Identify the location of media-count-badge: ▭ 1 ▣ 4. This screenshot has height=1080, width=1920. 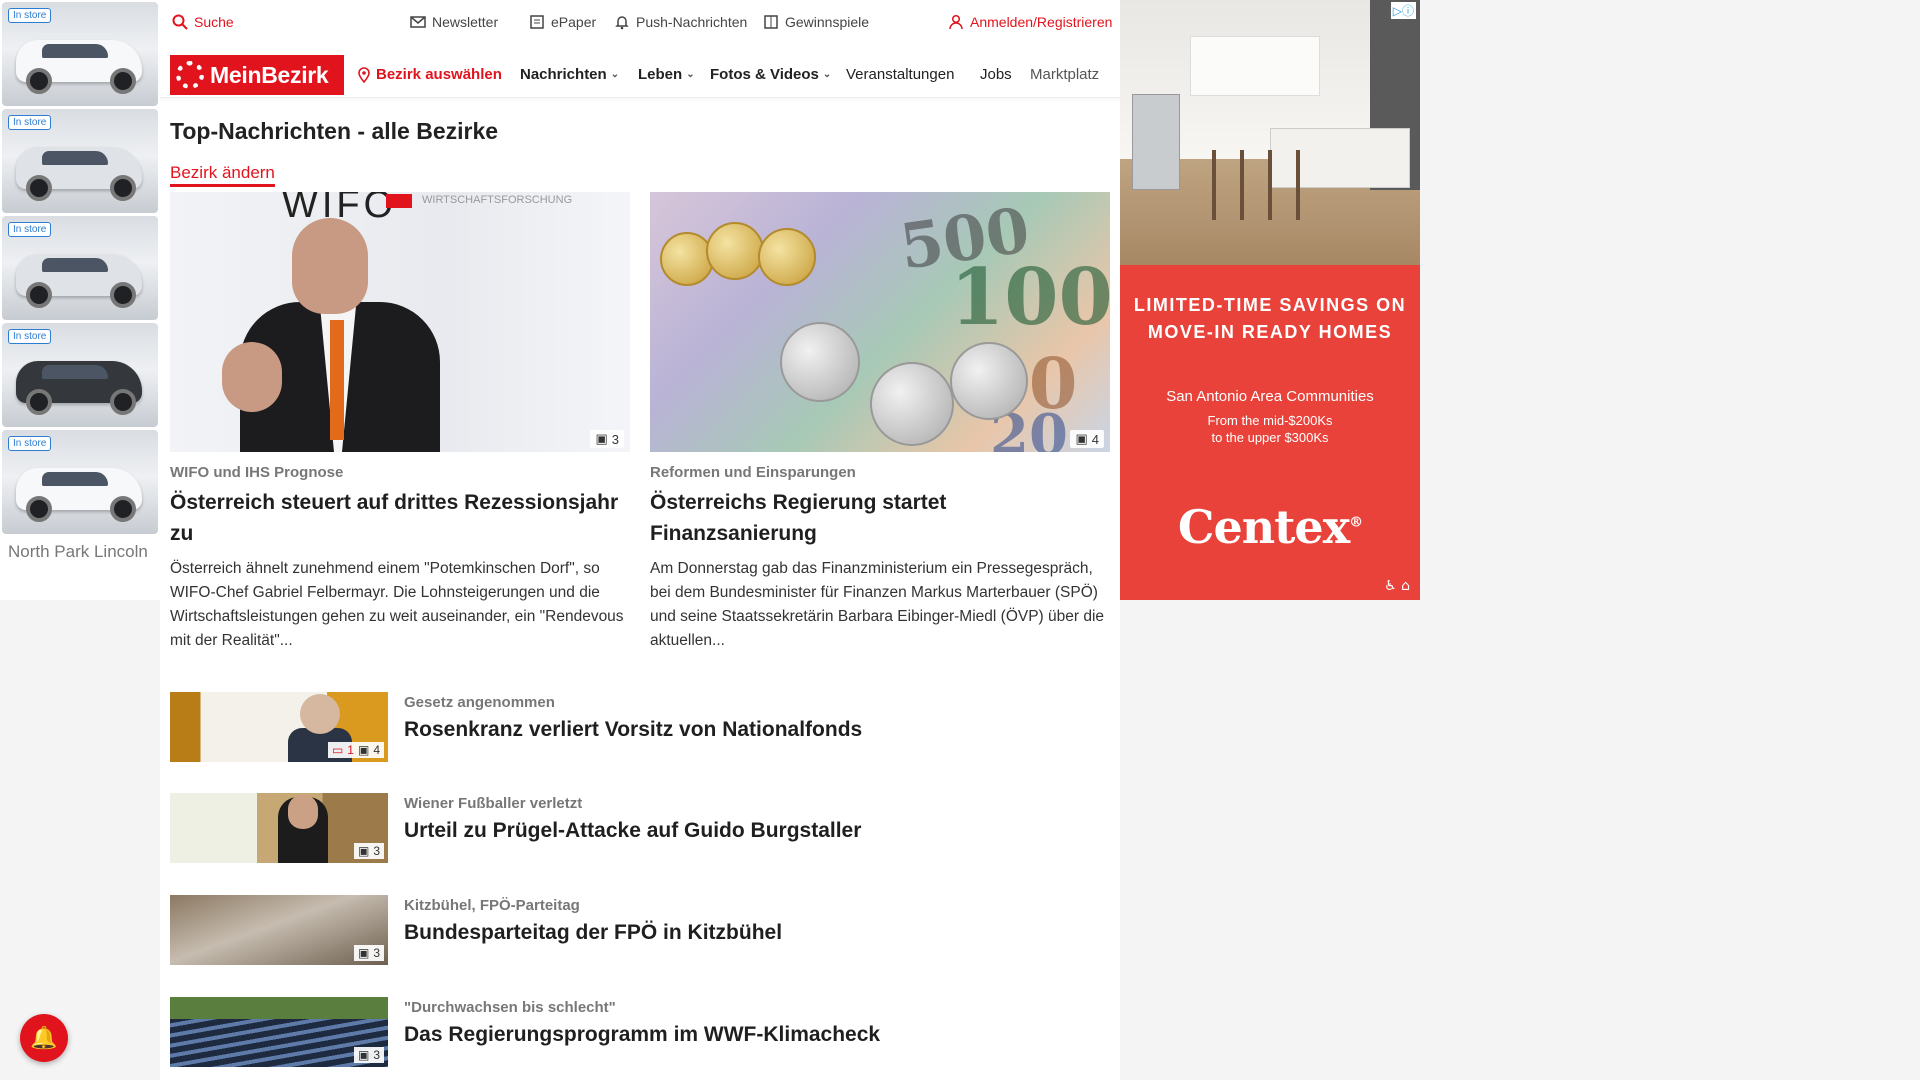
(355, 750).